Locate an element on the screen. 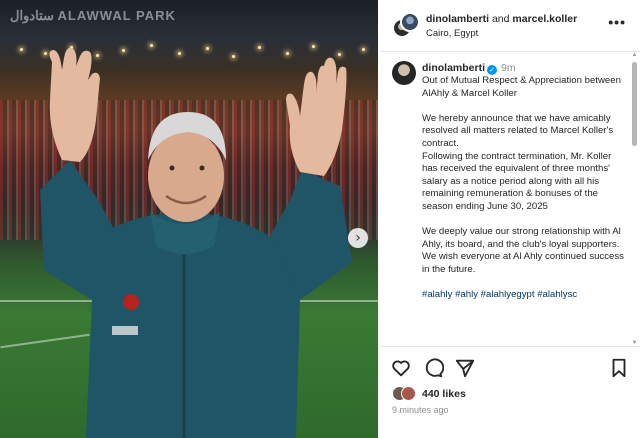 Image resolution: width=640 pixels, height=438 pixels. scrollbar-thumb is located at coordinates (634, 104).